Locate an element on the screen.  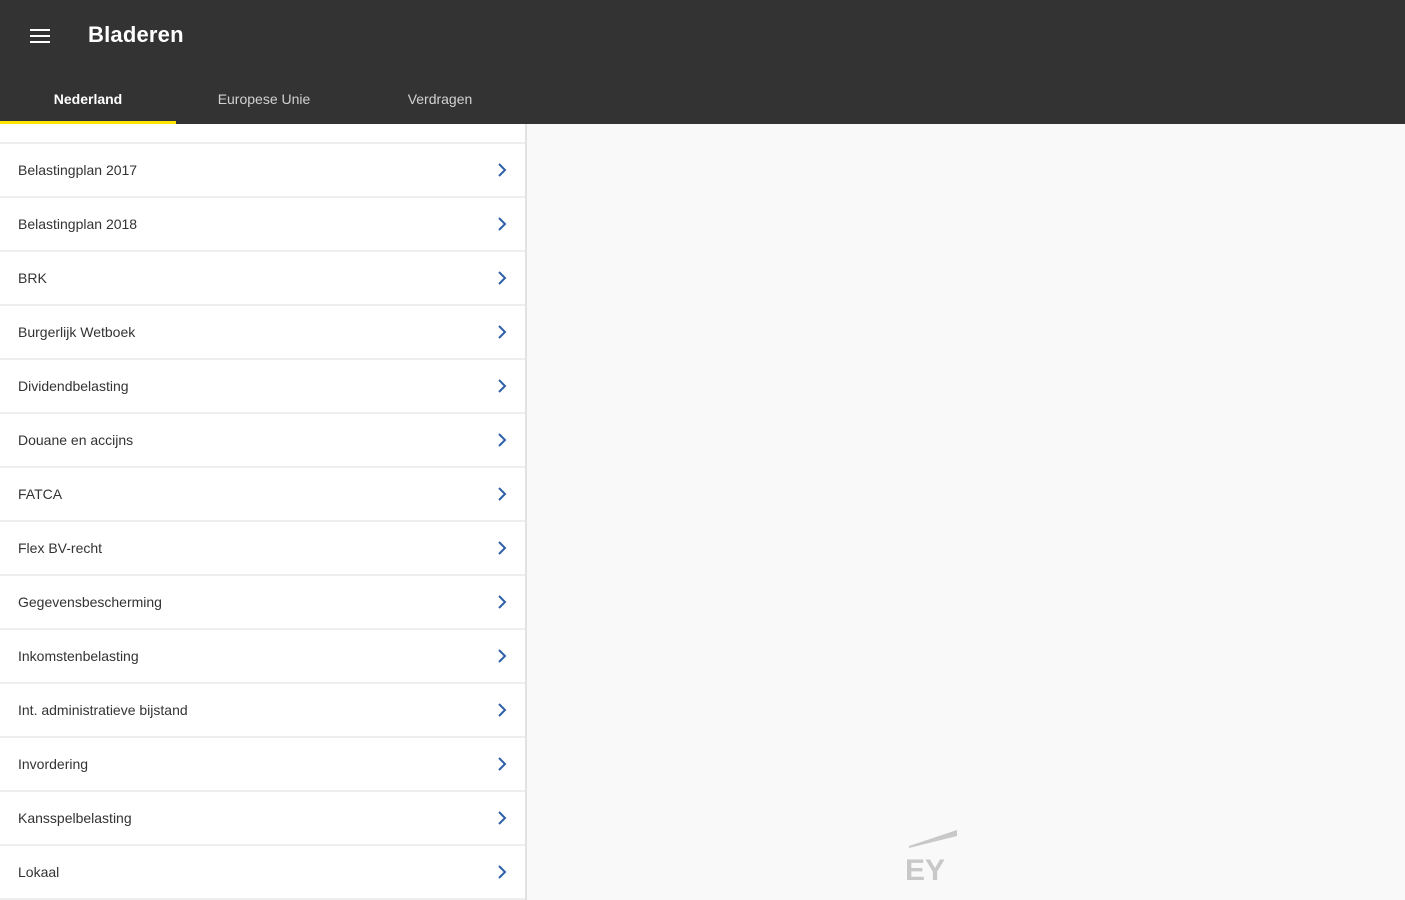
list-item: BRK is located at coordinates (262, 279).